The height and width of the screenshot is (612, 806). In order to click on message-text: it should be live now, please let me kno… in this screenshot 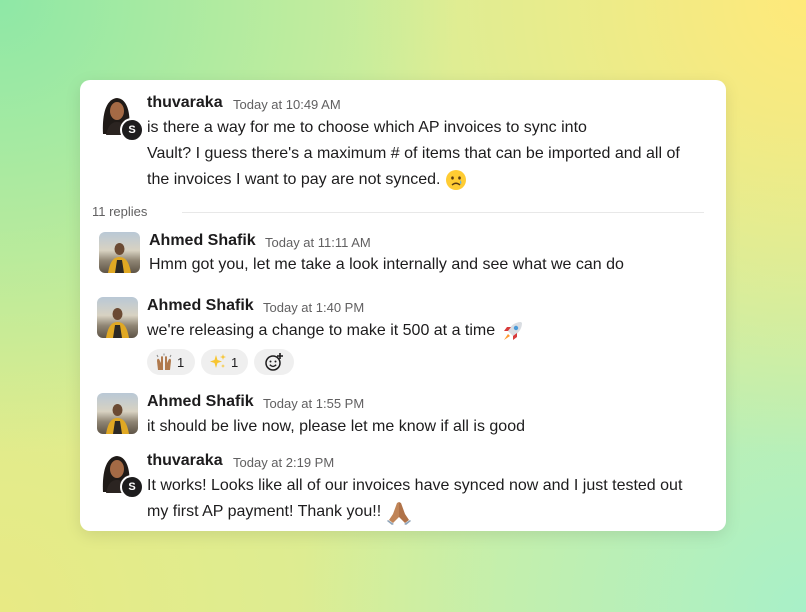, I will do `click(336, 426)`.